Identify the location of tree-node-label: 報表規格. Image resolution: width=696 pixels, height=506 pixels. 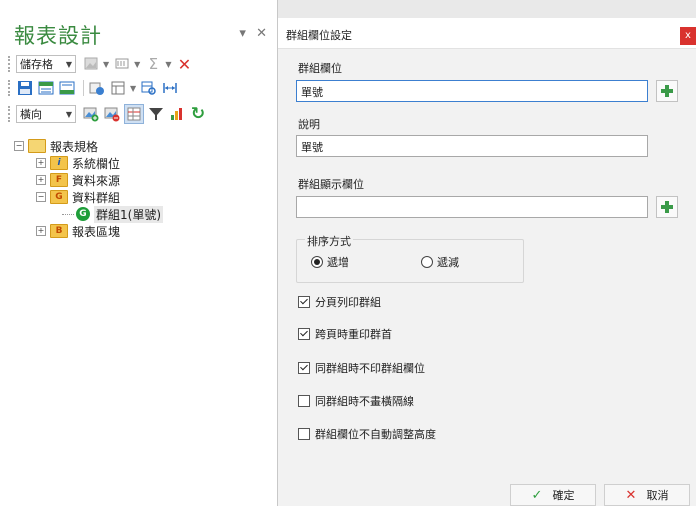
(74, 146).